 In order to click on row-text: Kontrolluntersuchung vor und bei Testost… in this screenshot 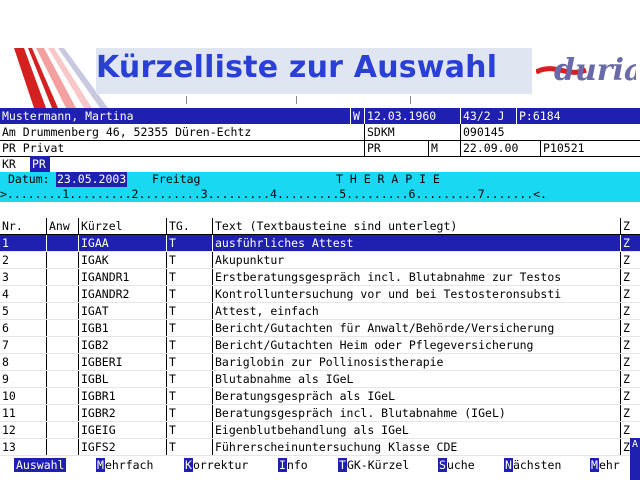, I will do `click(416, 294)`.